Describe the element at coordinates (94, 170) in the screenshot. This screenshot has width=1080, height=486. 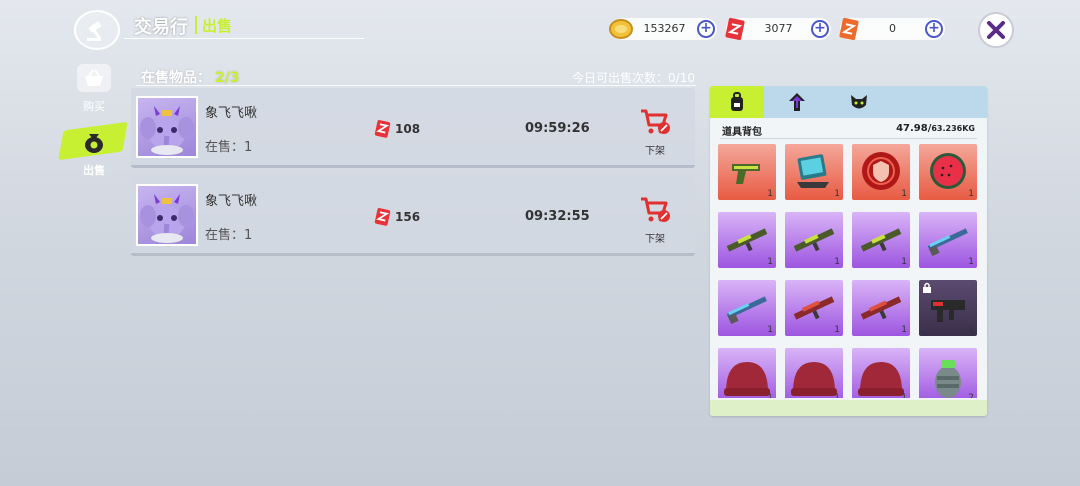
I see `sidebar-item-label: 出售` at that location.